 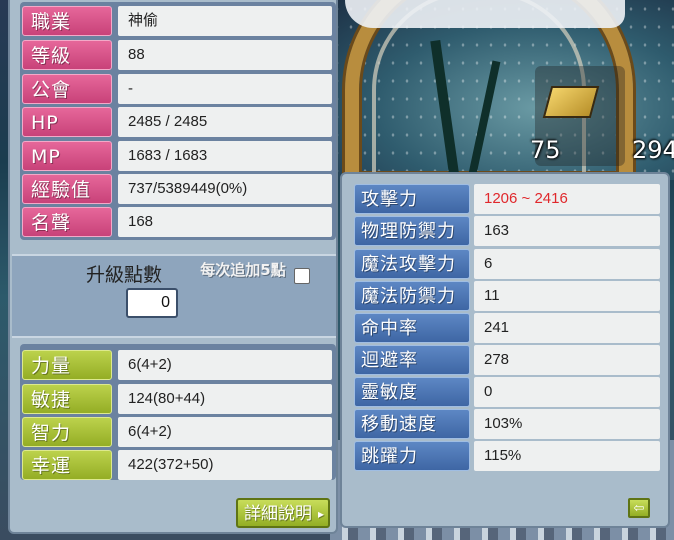 I want to click on str-label: 力量, so click(x=67, y=365).